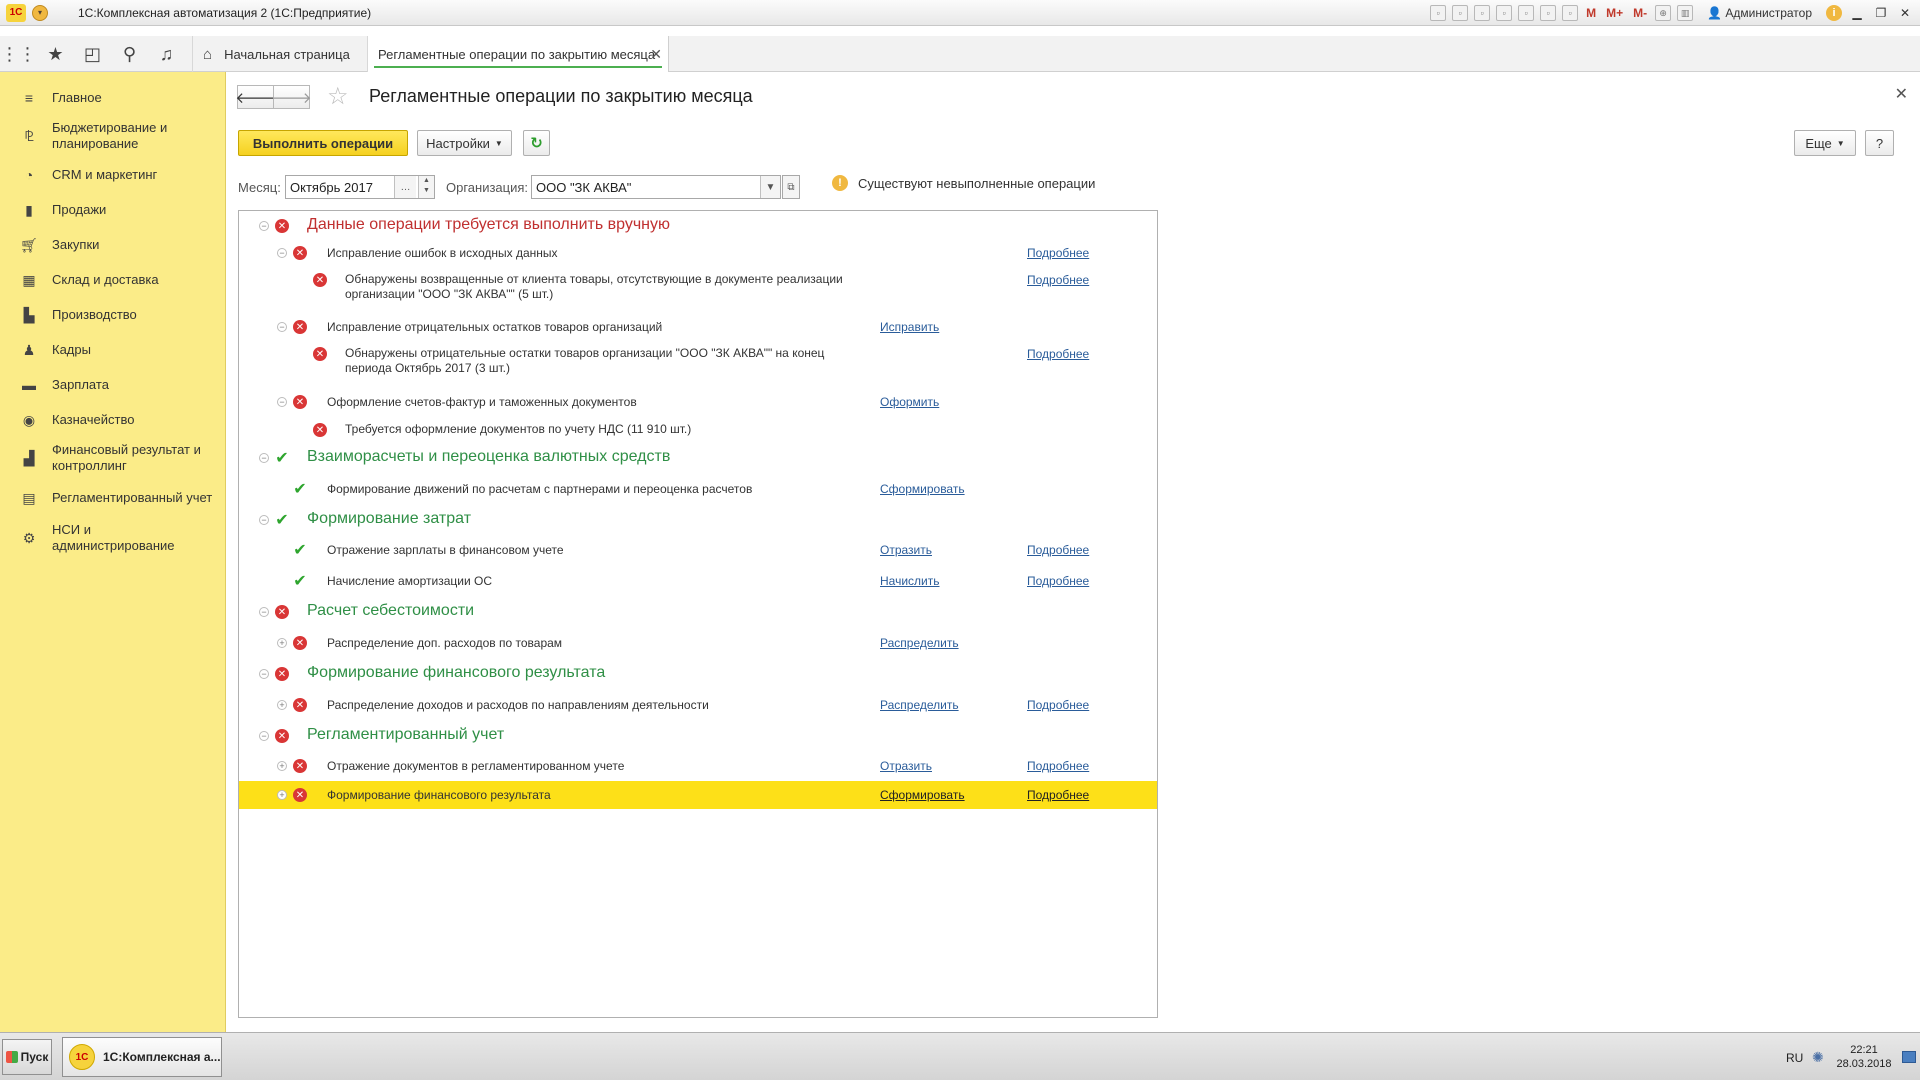 The image size is (1920, 1080). Describe the element at coordinates (698, 736) in the screenshot. I see `tree-row: − ✕ Регламентированный учет` at that location.